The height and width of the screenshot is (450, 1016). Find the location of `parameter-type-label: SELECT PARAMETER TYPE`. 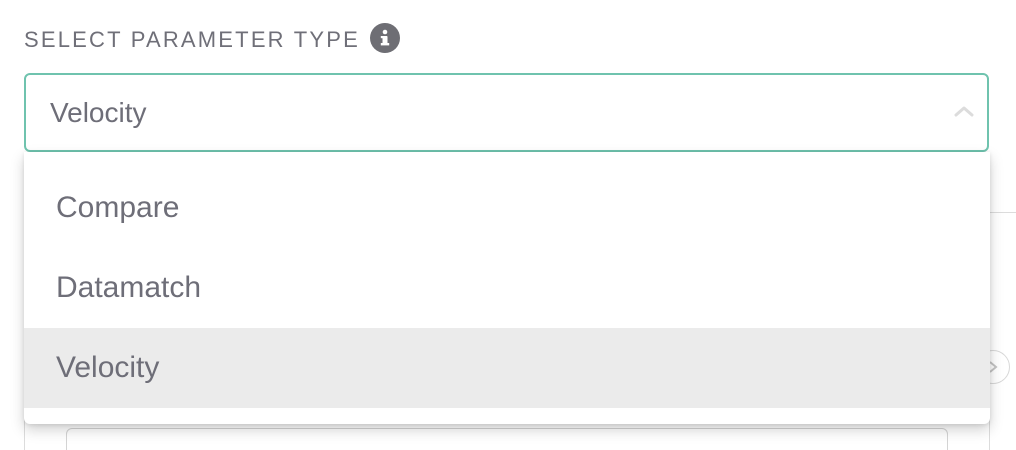

parameter-type-label: SELECT PARAMETER TYPE is located at coordinates (192, 39).